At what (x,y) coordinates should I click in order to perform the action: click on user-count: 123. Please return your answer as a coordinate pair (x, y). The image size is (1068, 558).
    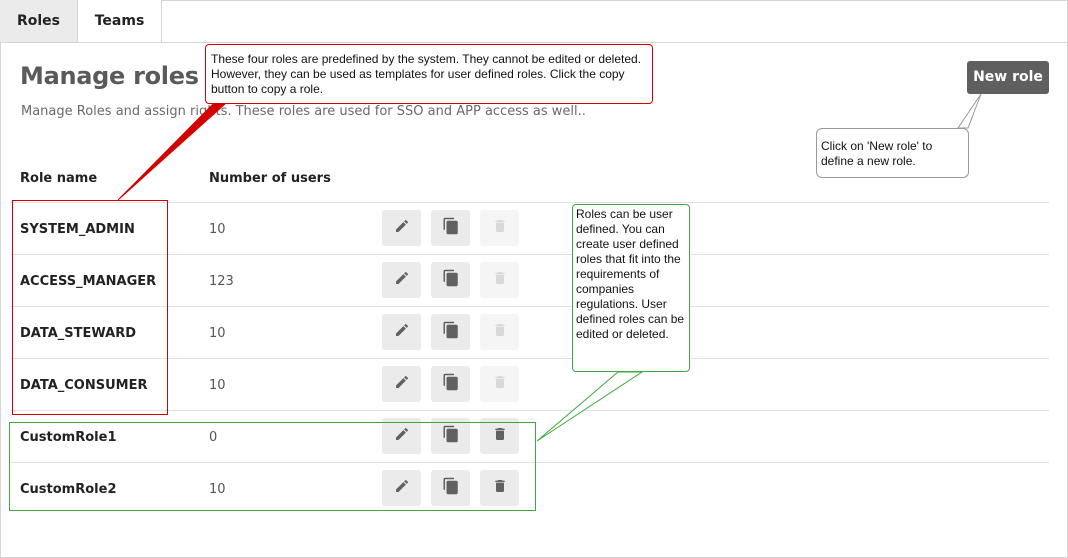
    Looking at the image, I should click on (221, 281).